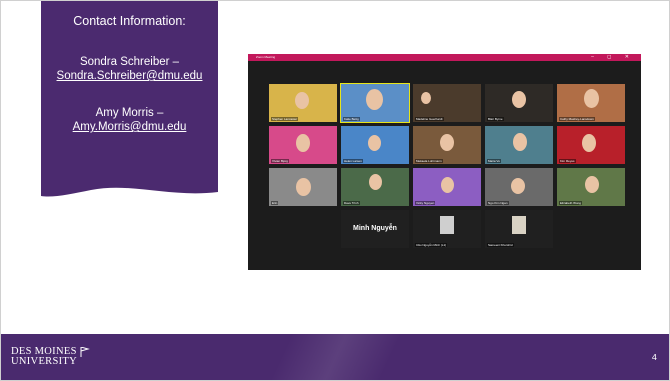 Image resolution: width=670 pixels, height=381 pixels. I want to click on participant-name: Mekaela Lohrmann, so click(429, 161).